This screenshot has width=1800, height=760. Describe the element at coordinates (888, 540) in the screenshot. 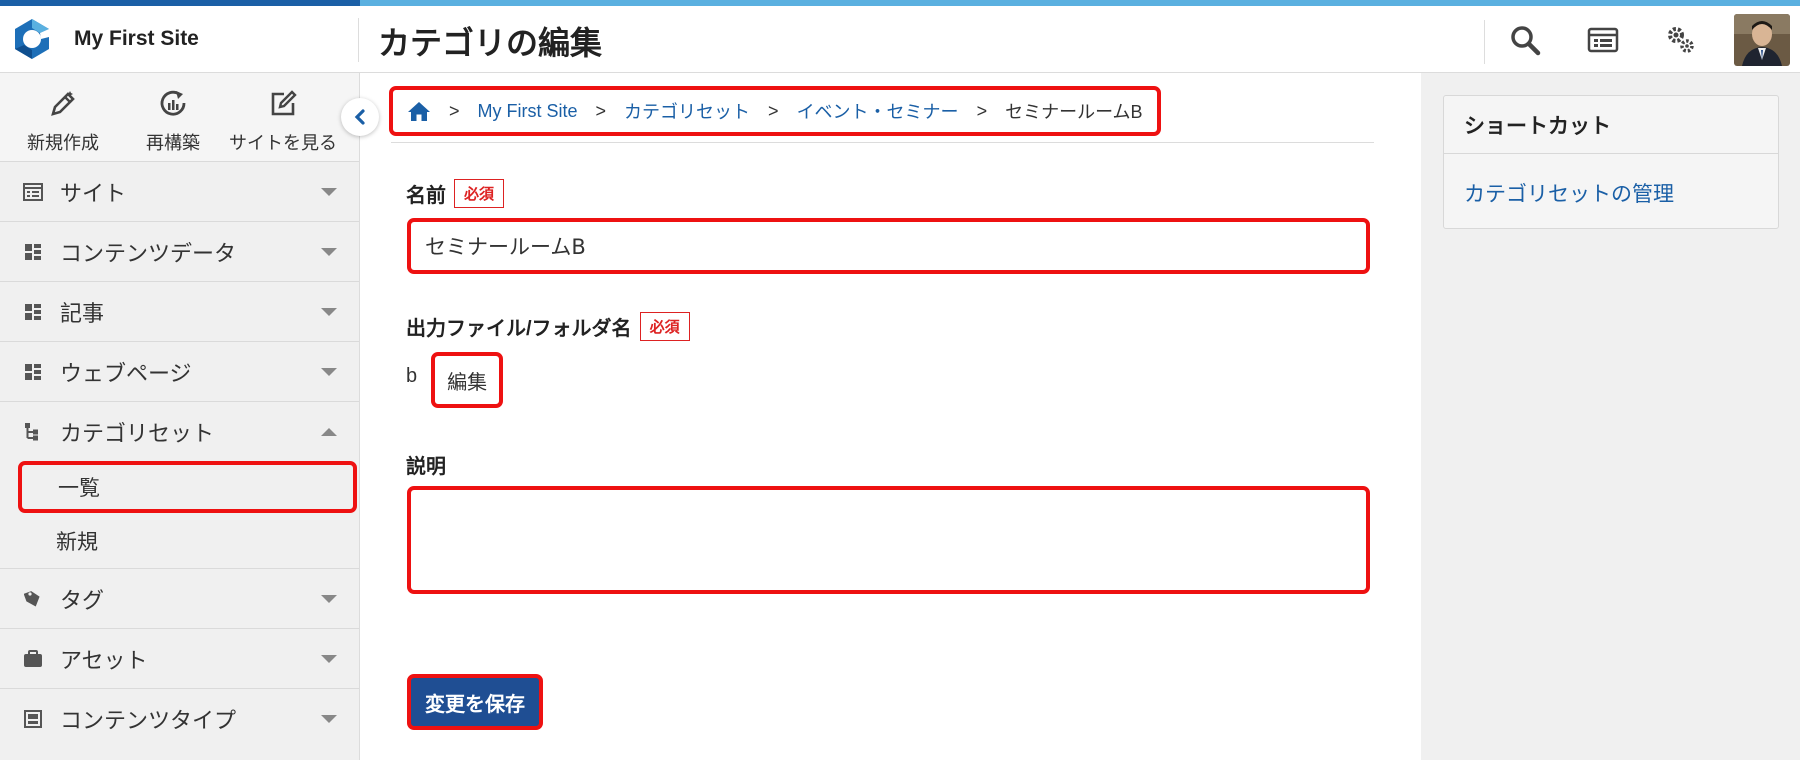

I see `description-textarea` at that location.